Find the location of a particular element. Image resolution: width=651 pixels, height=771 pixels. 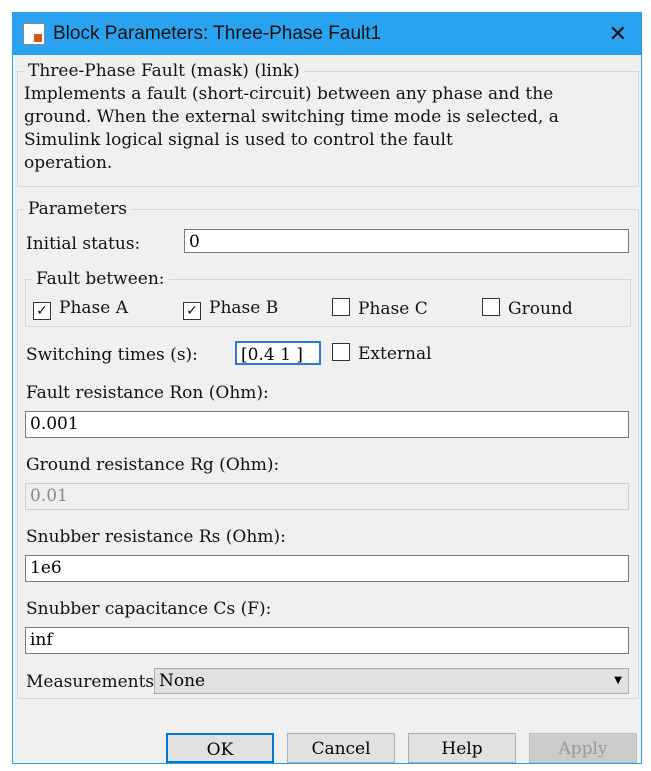

parameters-legend: Parameters is located at coordinates (77, 209).